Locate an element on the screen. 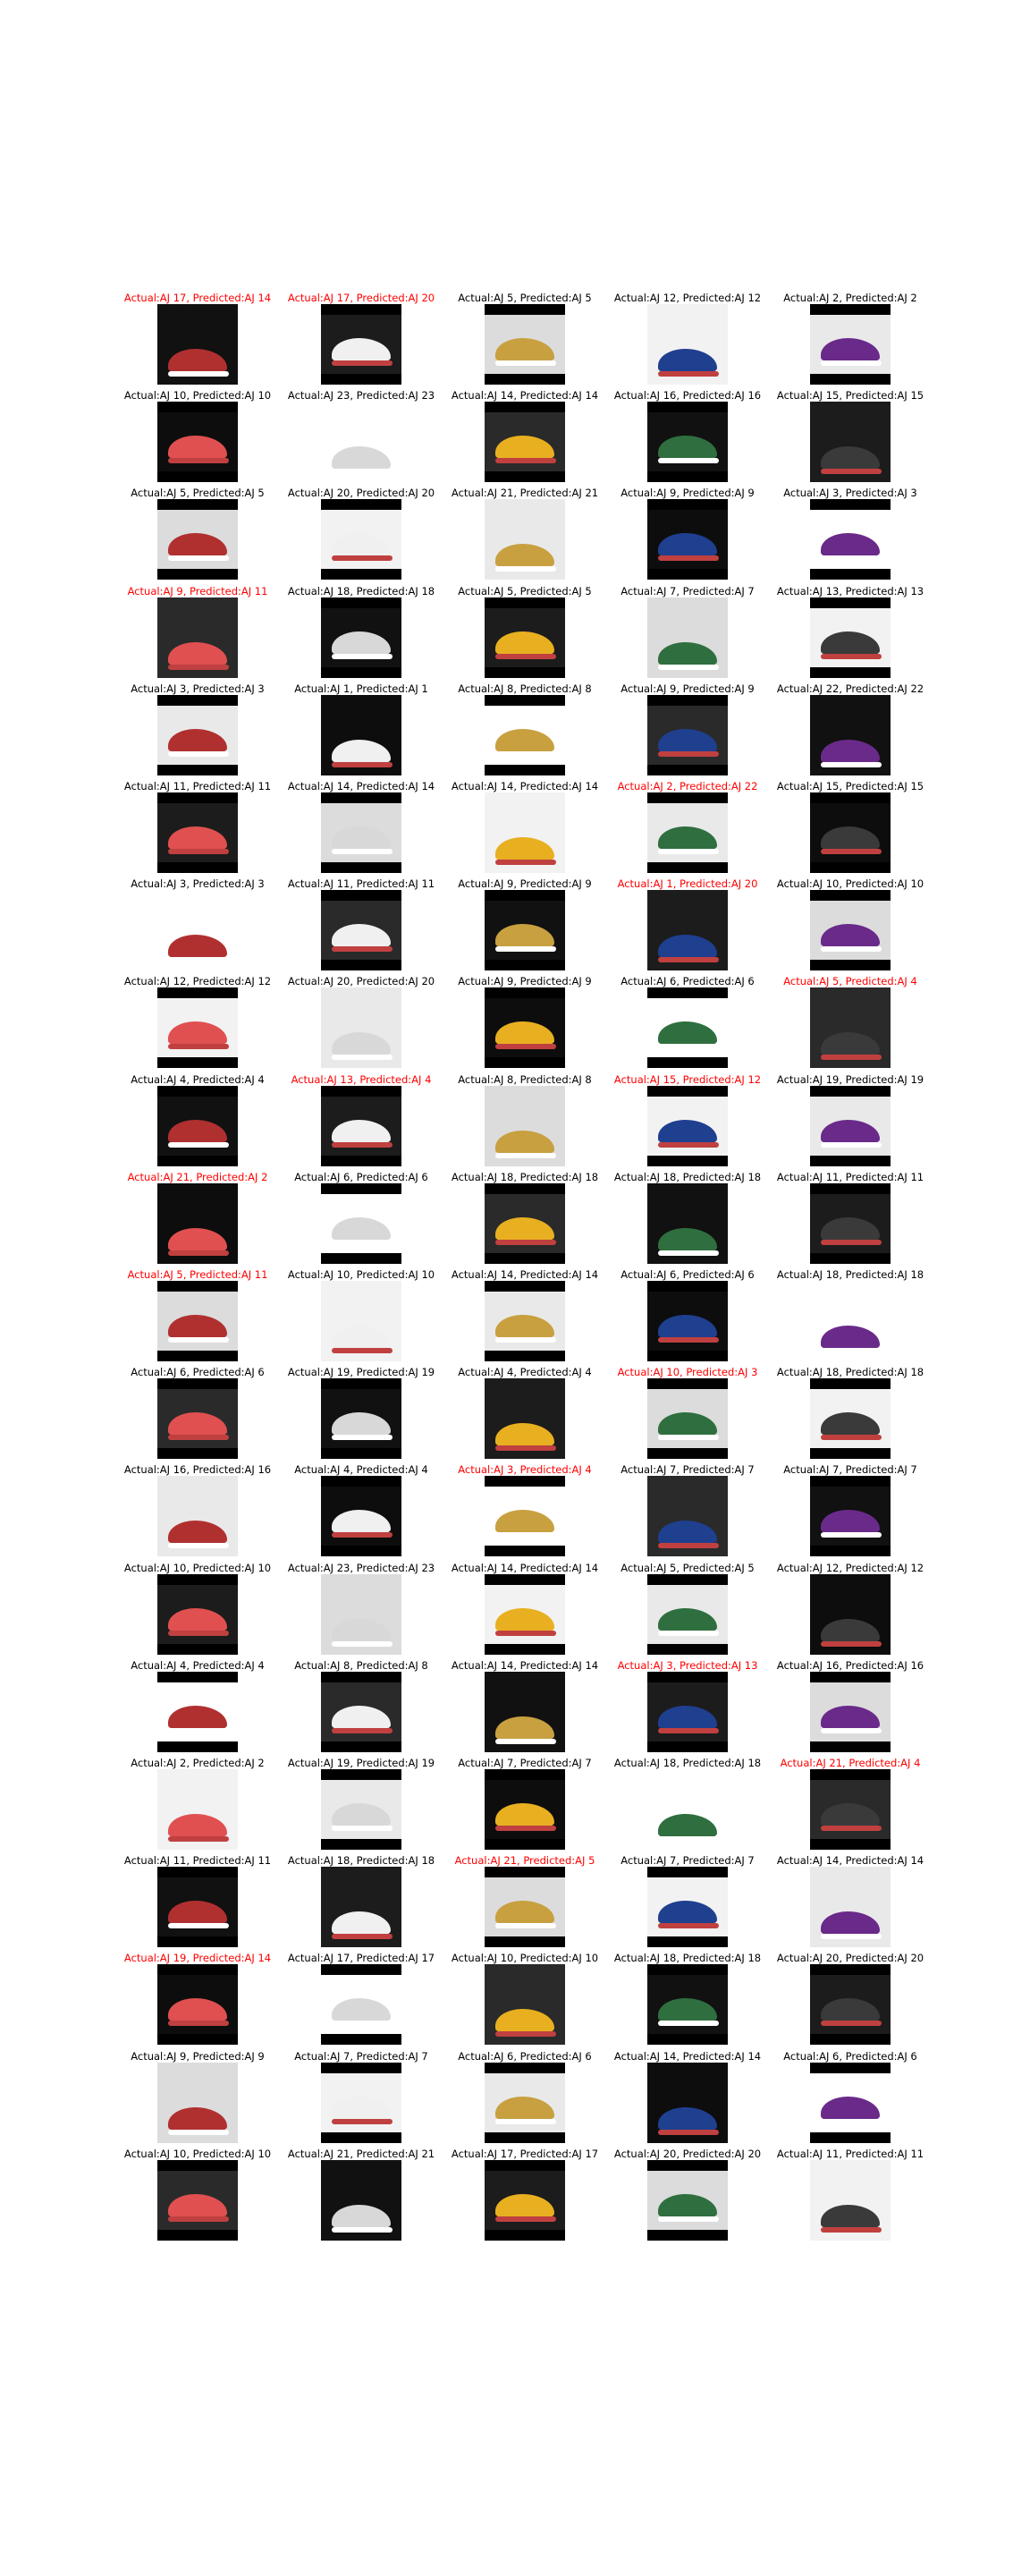 Image resolution: width=1030 pixels, height=2576 pixels. prediction-caption: Actual:AJ 3, Predicted:AJ 3 is located at coordinates (198, 884).